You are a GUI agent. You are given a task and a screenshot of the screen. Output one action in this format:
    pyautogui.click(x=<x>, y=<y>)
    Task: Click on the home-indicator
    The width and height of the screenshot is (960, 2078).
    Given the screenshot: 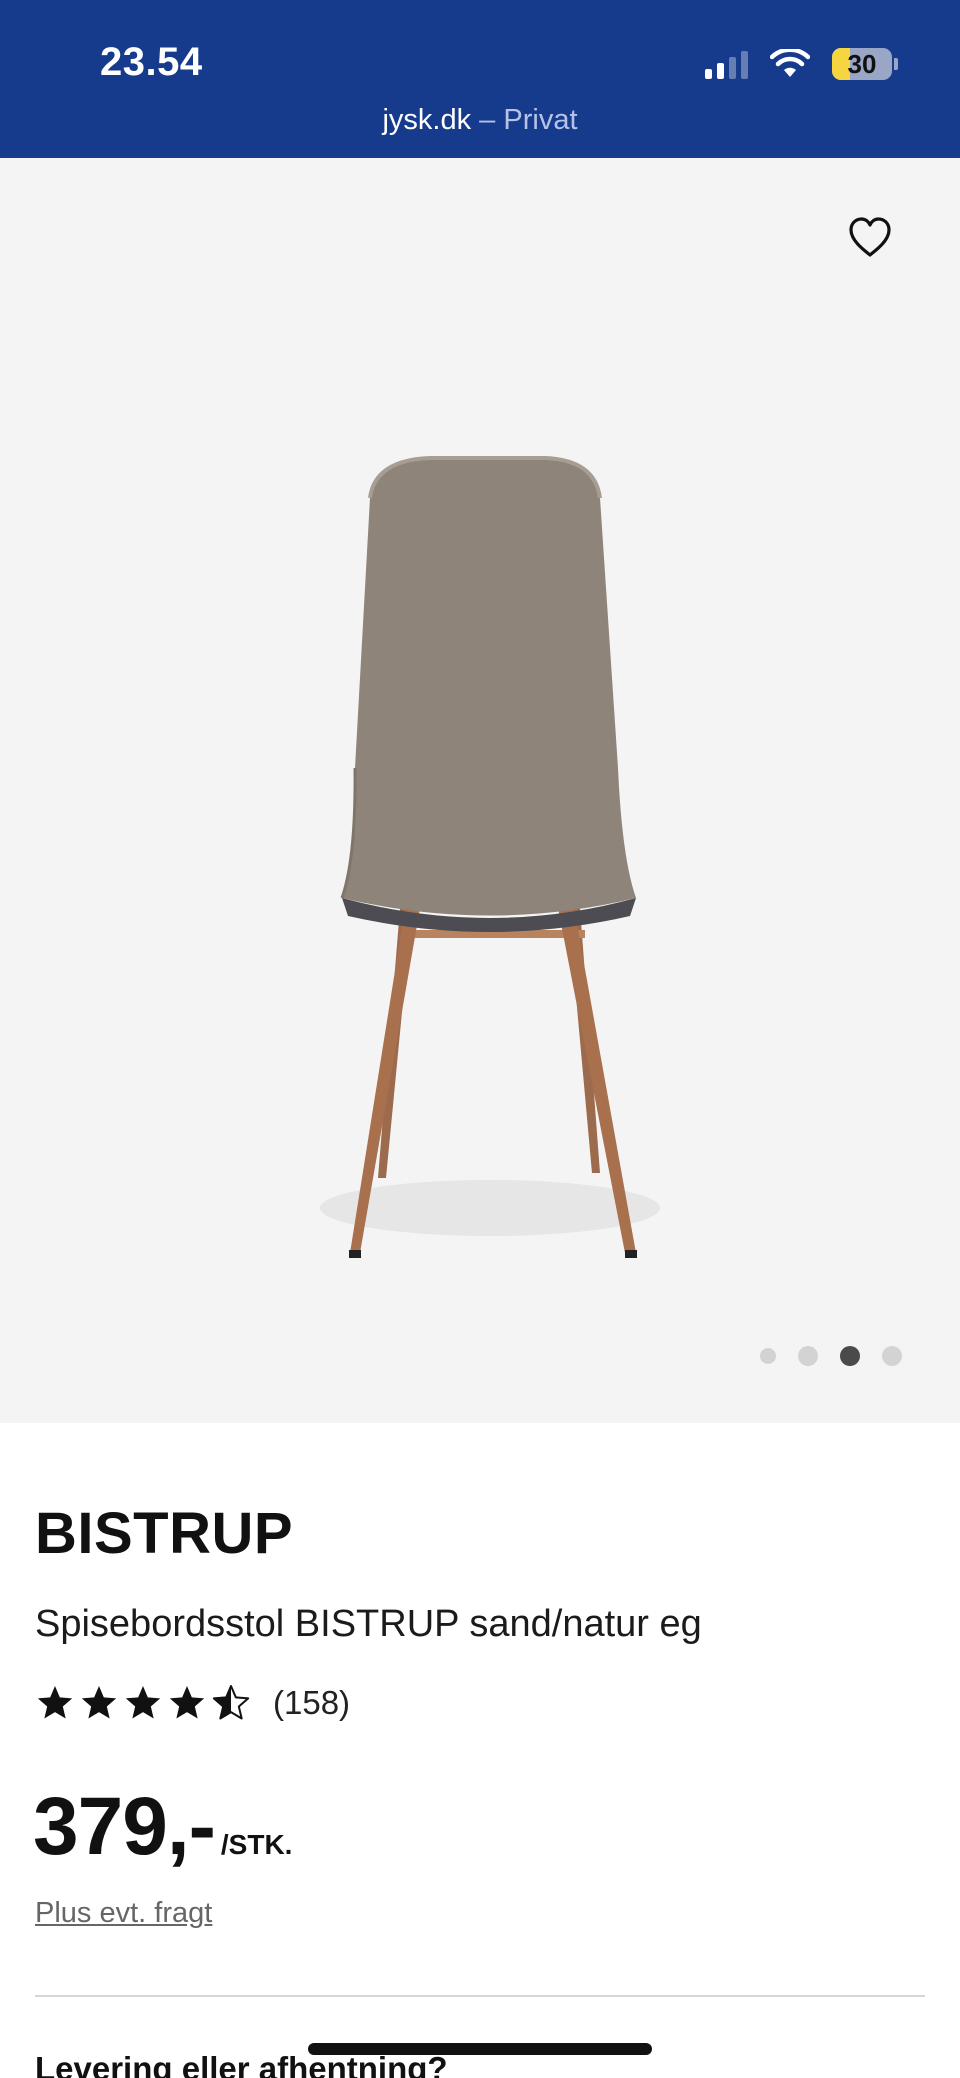 What is the action you would take?
    pyautogui.click(x=480, y=2049)
    